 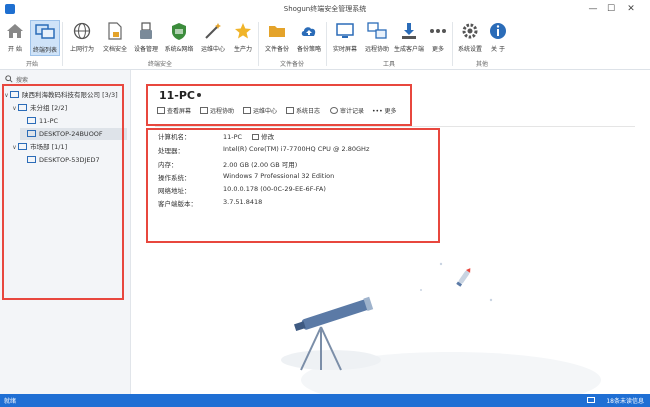 What do you see at coordinates (44, 50) in the screenshot?
I see `terminal-list-button-label: 终端列表` at bounding box center [44, 50].